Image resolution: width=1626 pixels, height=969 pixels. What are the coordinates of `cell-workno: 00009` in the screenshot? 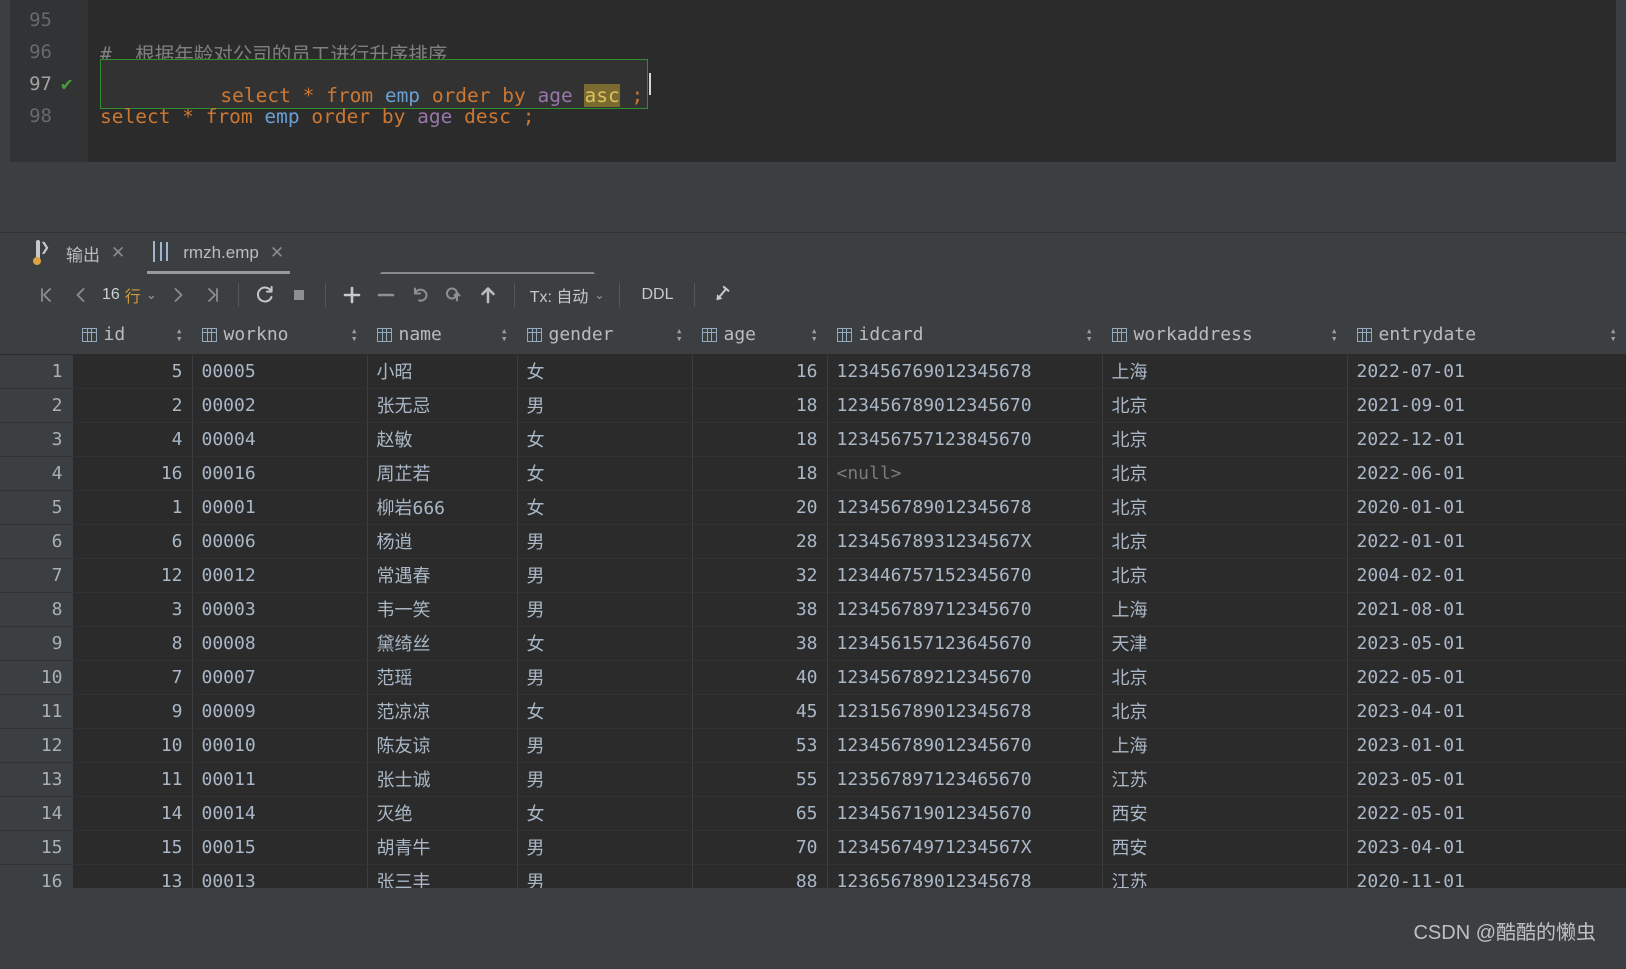 It's located at (280, 711).